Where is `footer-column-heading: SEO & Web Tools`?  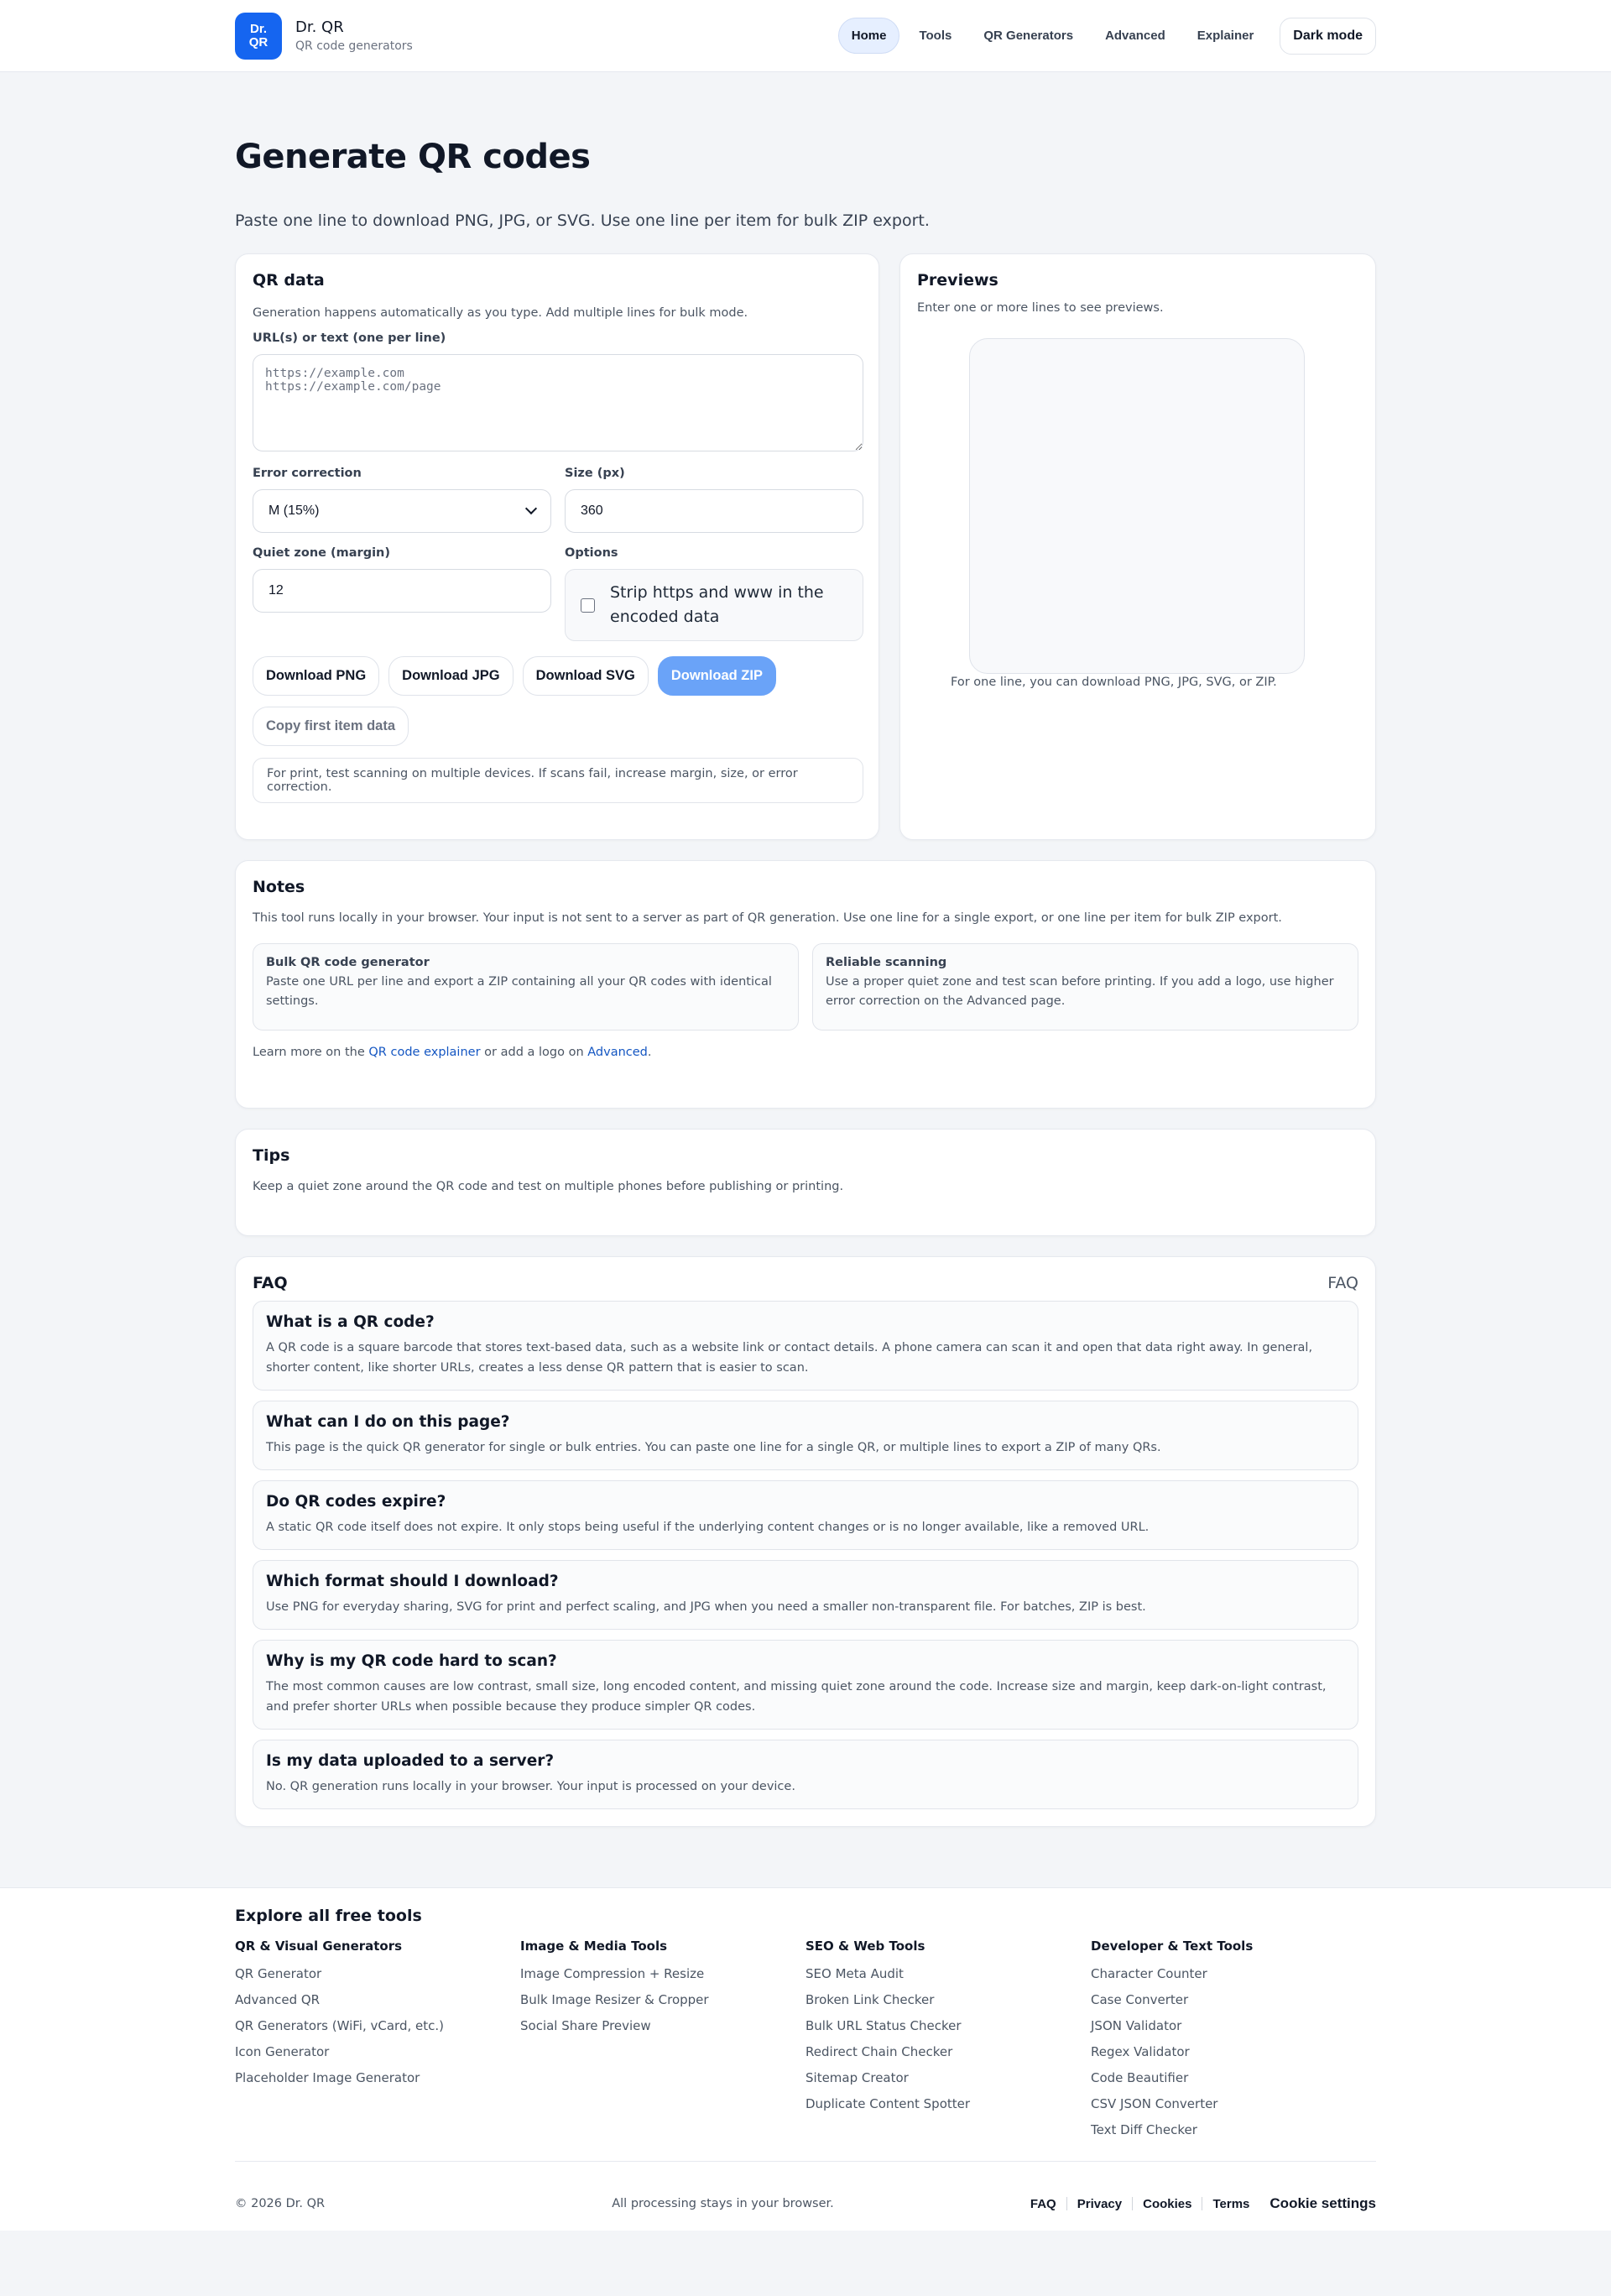 footer-column-heading: SEO & Web Tools is located at coordinates (865, 1946).